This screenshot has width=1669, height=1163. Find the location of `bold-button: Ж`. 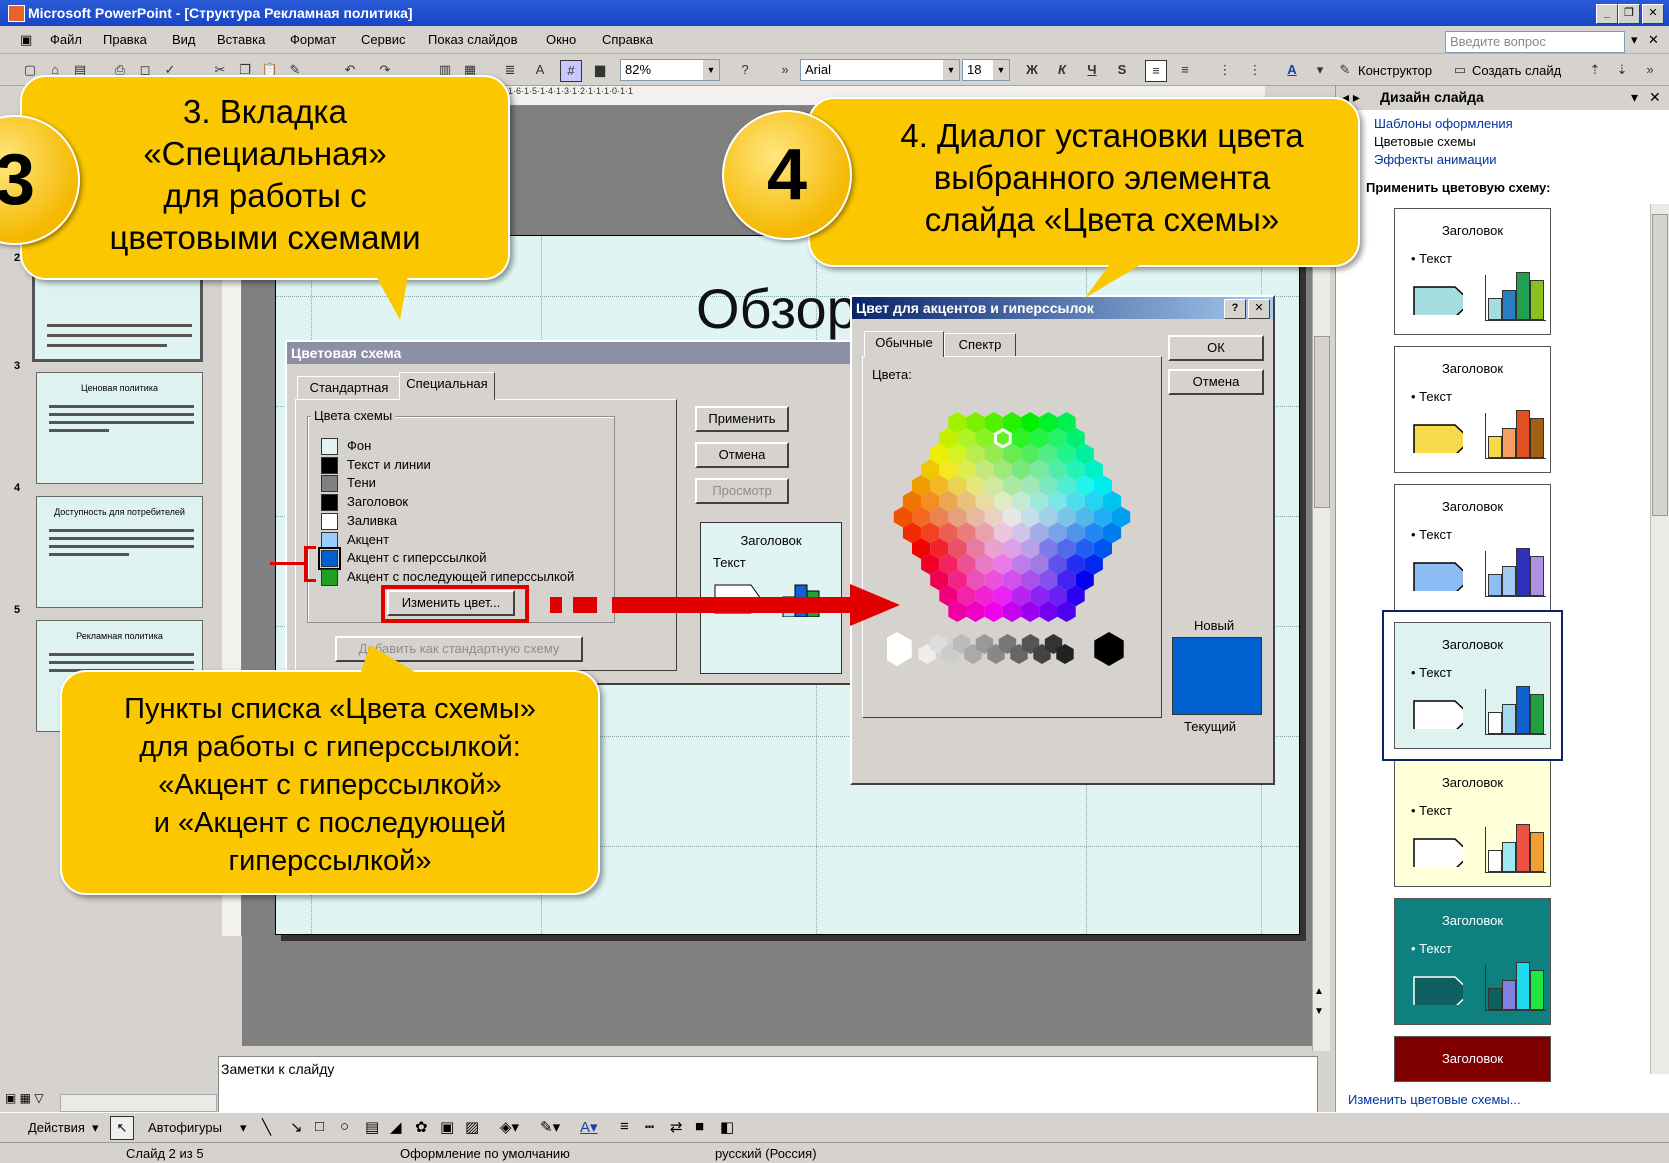

bold-button: Ж is located at coordinates (1032, 70).